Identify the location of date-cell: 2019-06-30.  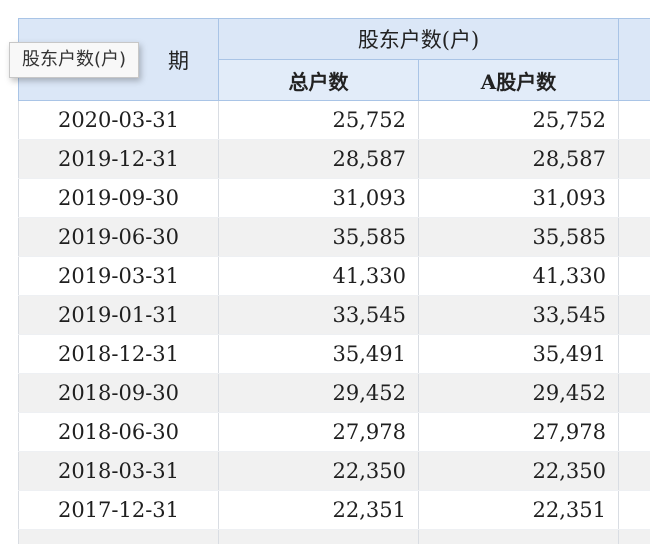
(118, 237).